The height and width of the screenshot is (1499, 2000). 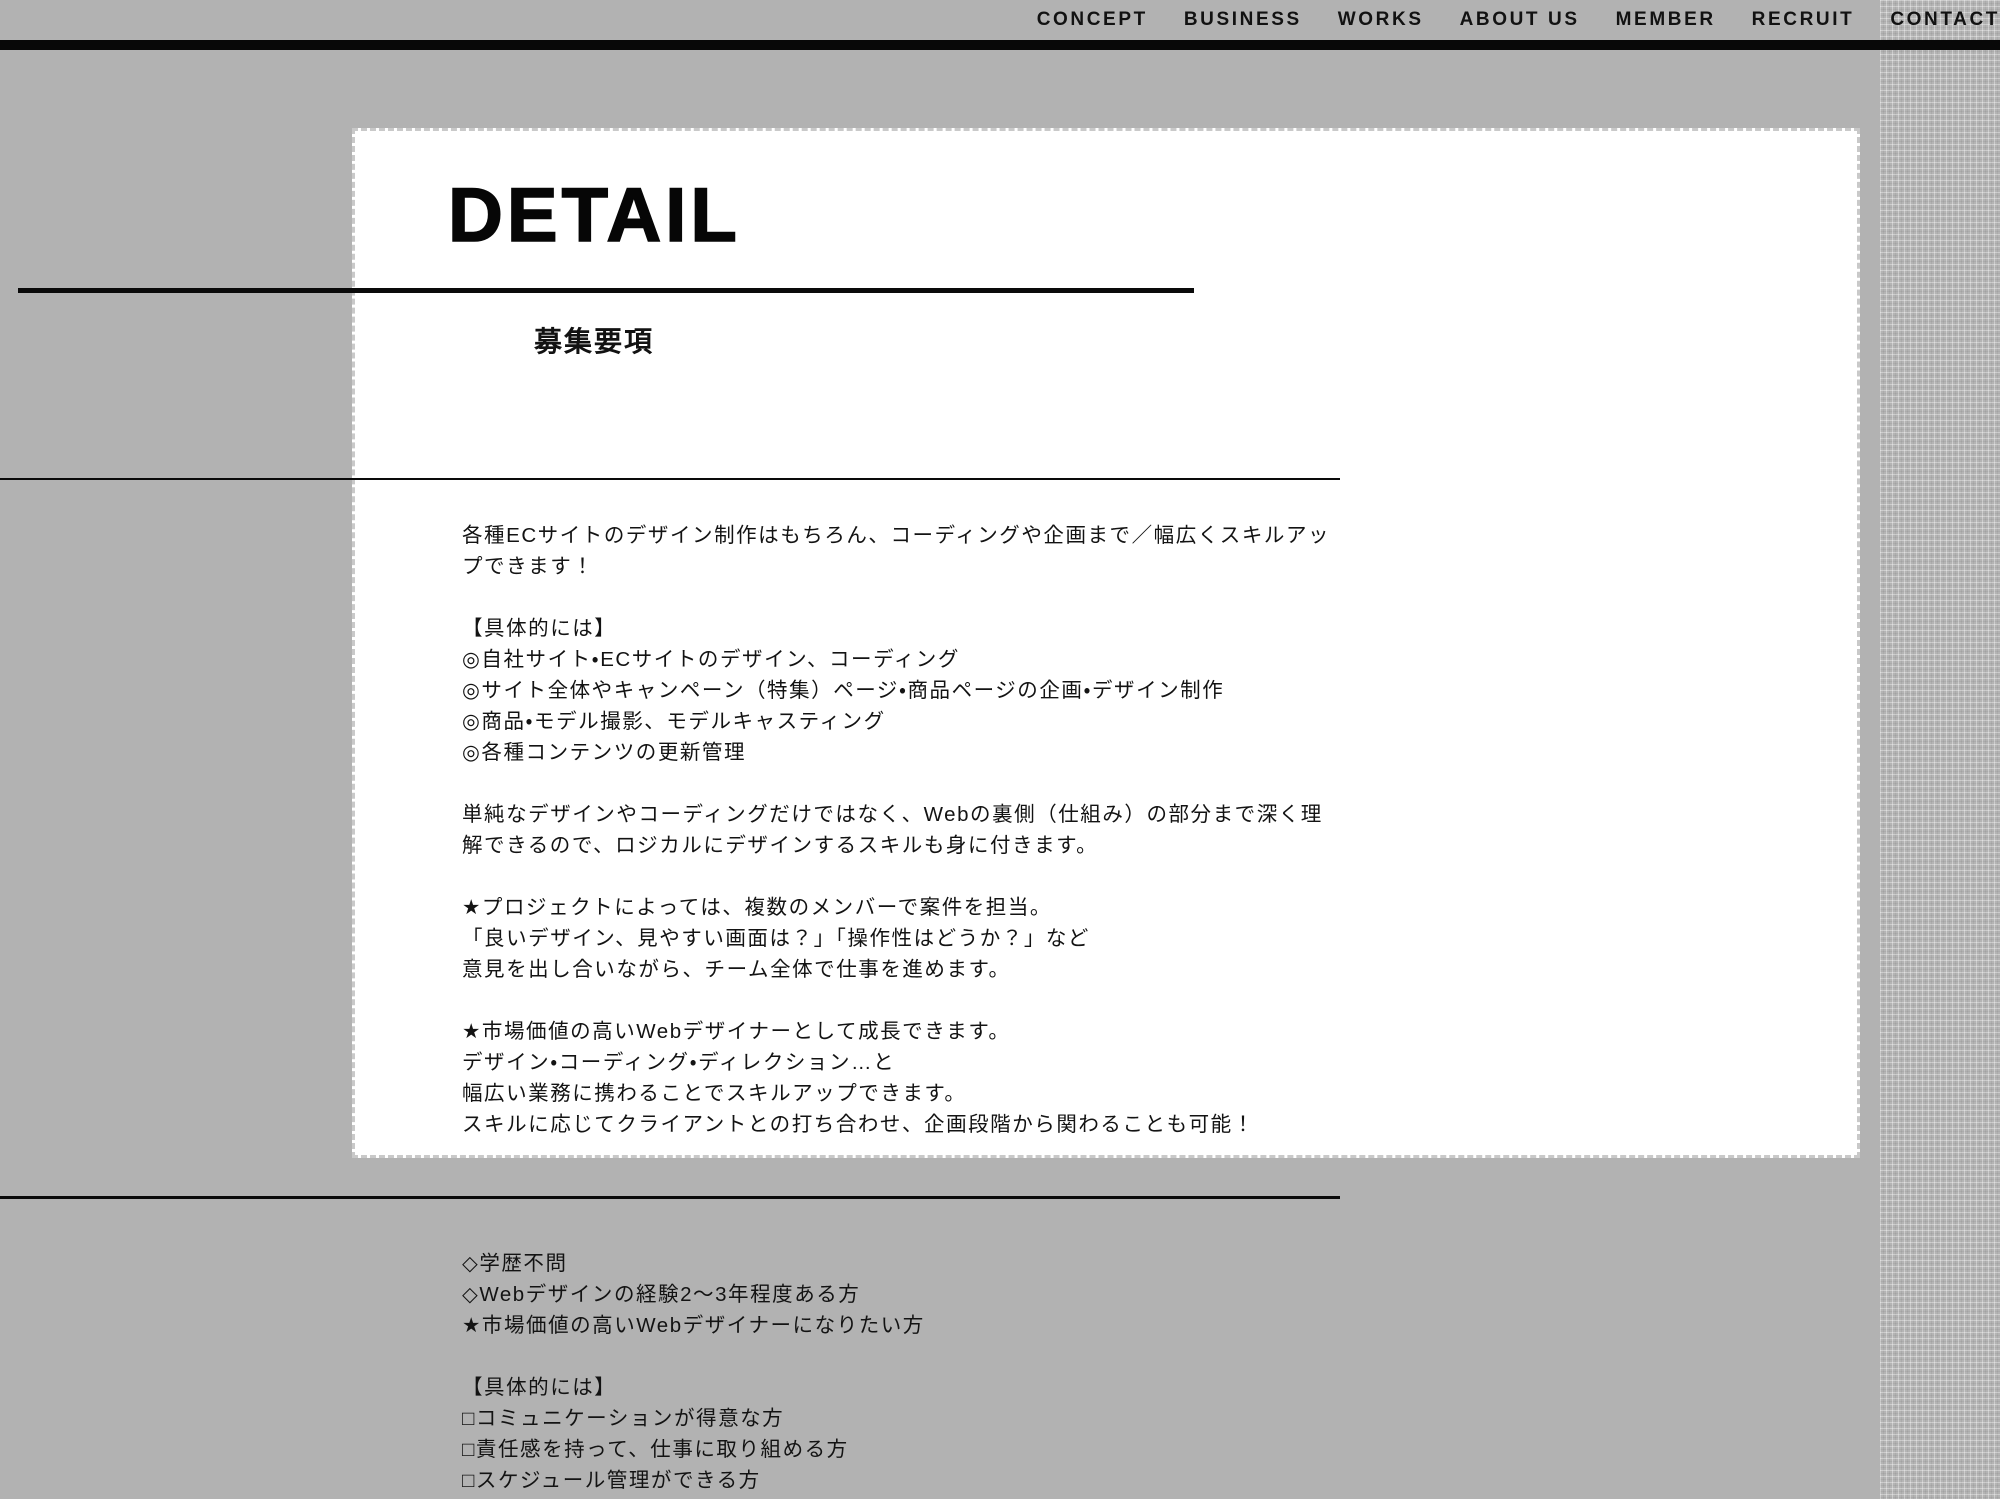 I want to click on nav-item-member: MEMBER, so click(x=1666, y=20).